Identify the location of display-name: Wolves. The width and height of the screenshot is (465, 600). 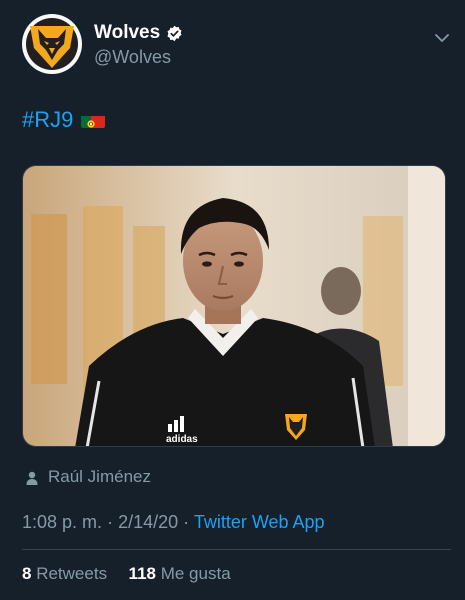
(138, 33).